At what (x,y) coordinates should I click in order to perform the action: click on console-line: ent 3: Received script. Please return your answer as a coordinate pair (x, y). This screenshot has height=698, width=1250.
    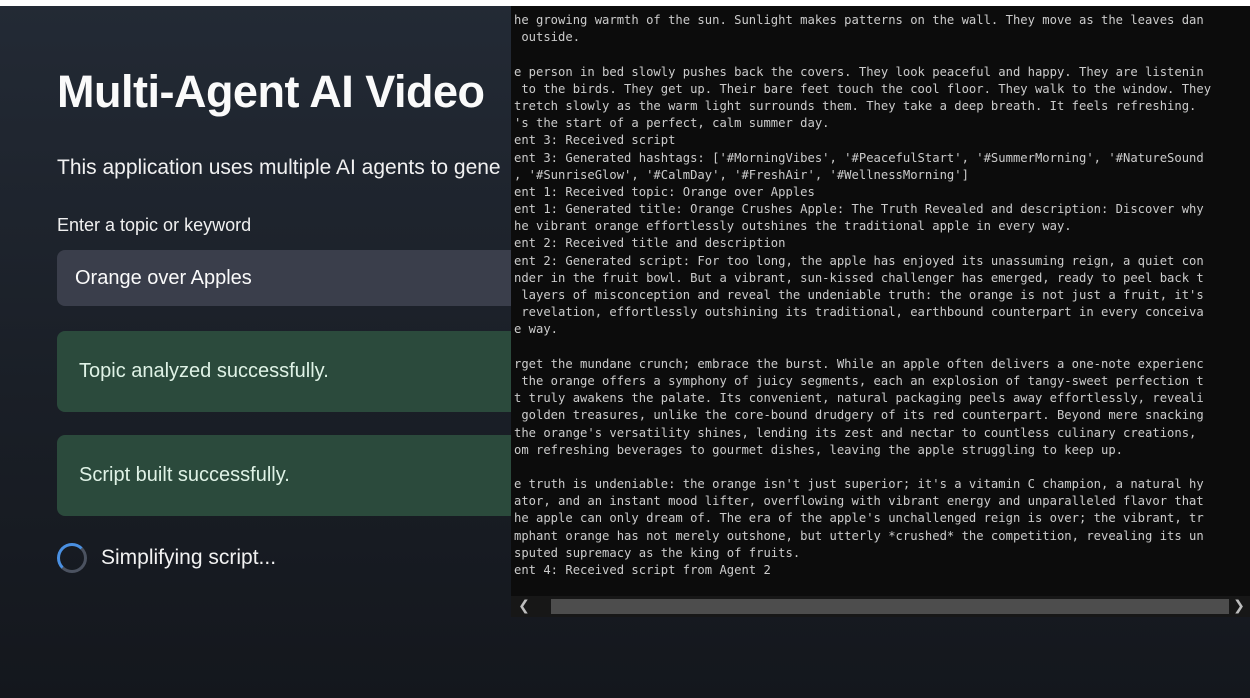
    Looking at the image, I should click on (595, 140).